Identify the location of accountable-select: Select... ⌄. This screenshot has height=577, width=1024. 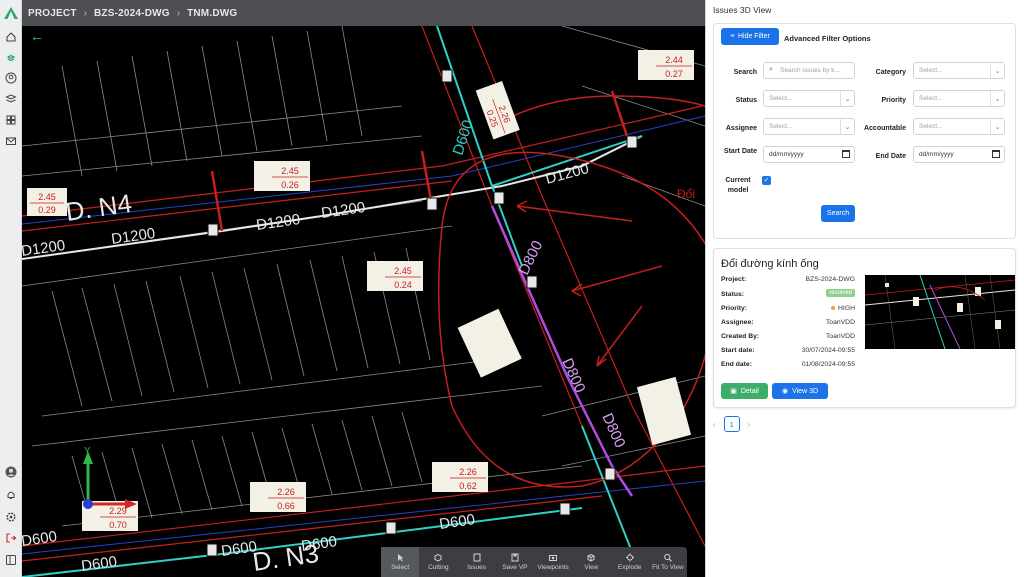
(959, 126).